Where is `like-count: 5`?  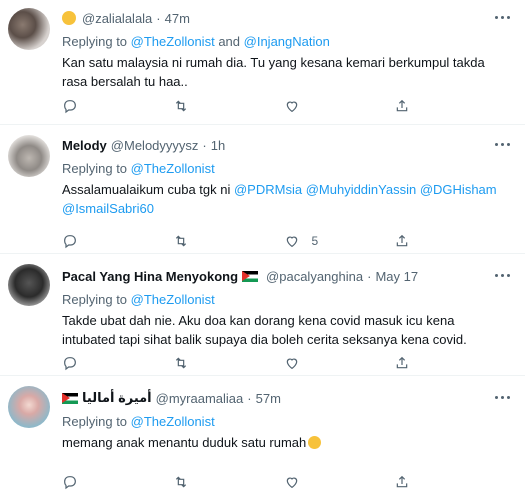
like-count: 5 is located at coordinates (315, 241).